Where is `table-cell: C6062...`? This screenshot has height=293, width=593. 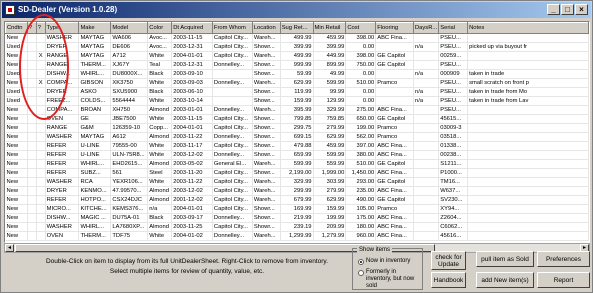
table-cell: C6062... is located at coordinates (453, 227).